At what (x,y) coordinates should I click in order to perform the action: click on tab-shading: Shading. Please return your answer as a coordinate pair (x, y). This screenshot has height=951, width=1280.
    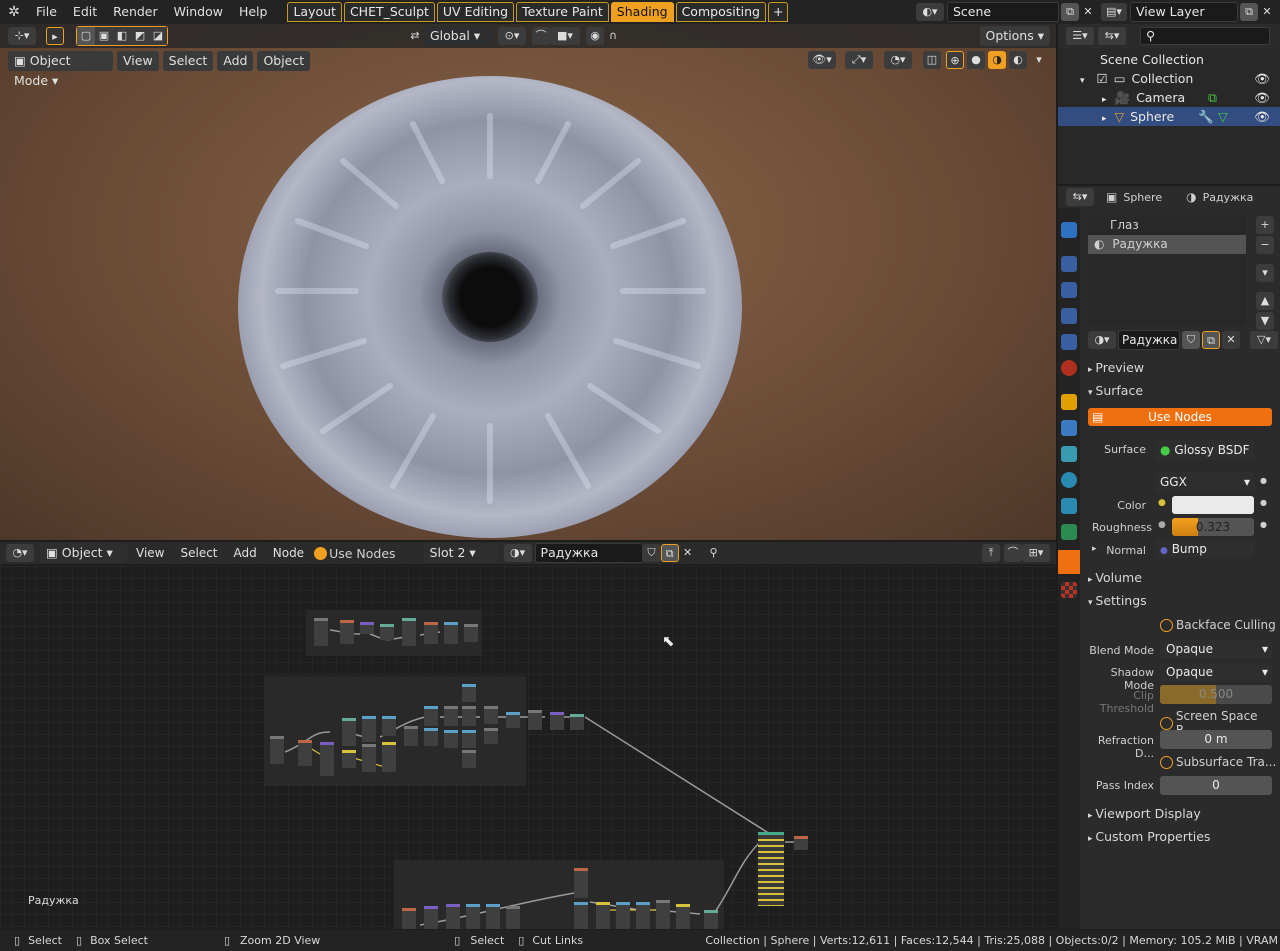
    Looking at the image, I should click on (642, 12).